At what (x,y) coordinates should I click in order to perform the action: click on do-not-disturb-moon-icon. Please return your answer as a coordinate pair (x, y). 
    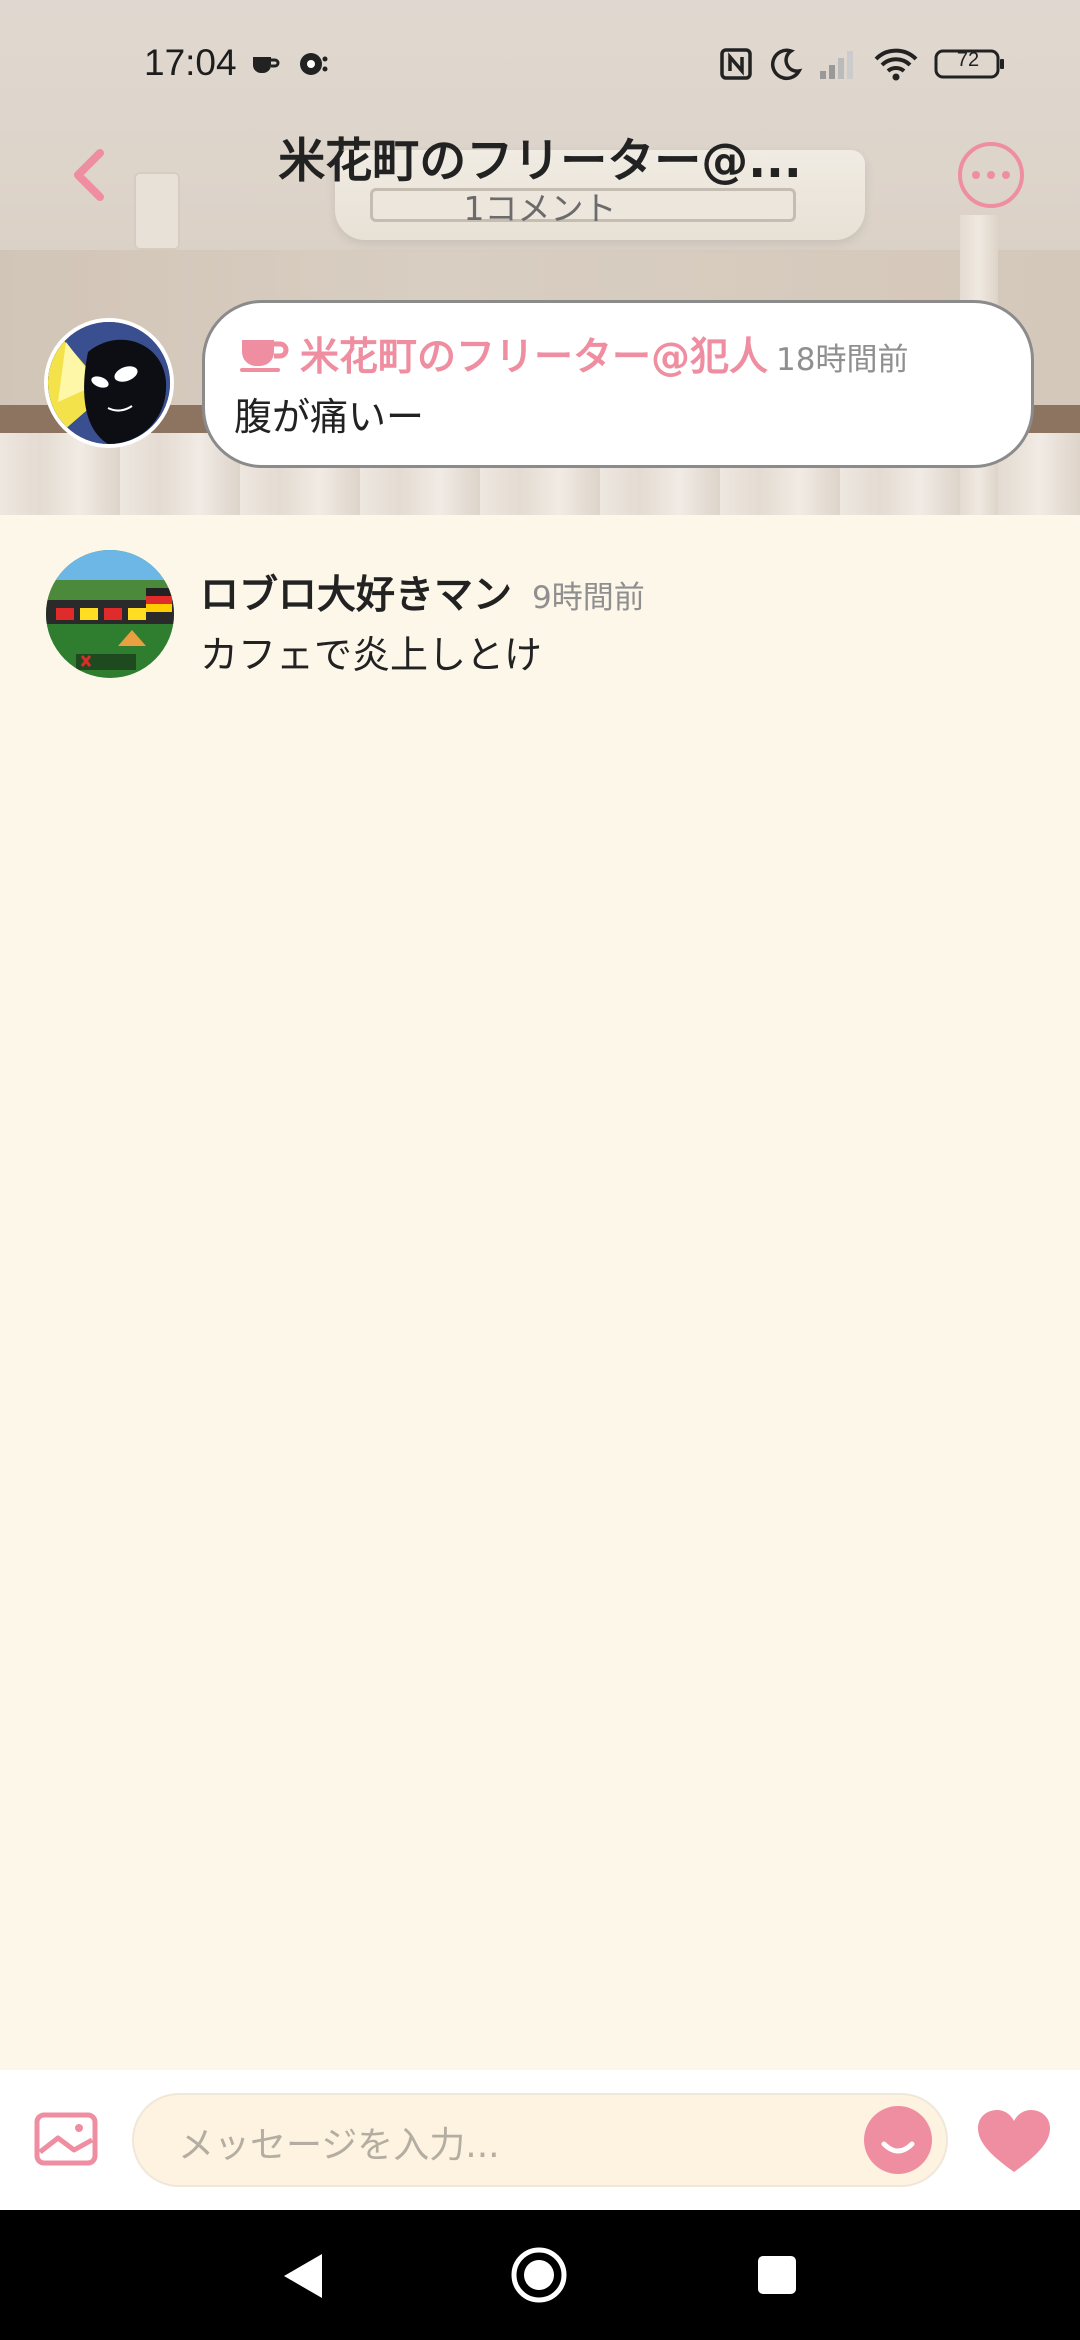
    Looking at the image, I should click on (786, 64).